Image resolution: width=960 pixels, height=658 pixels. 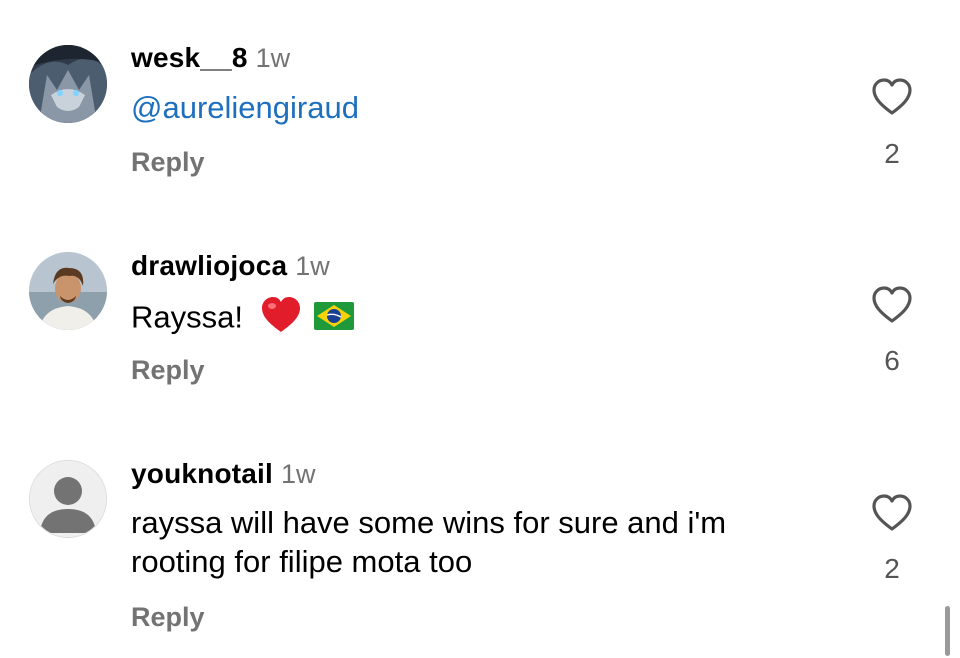 I want to click on profile-photo-icon, so click(x=68, y=291).